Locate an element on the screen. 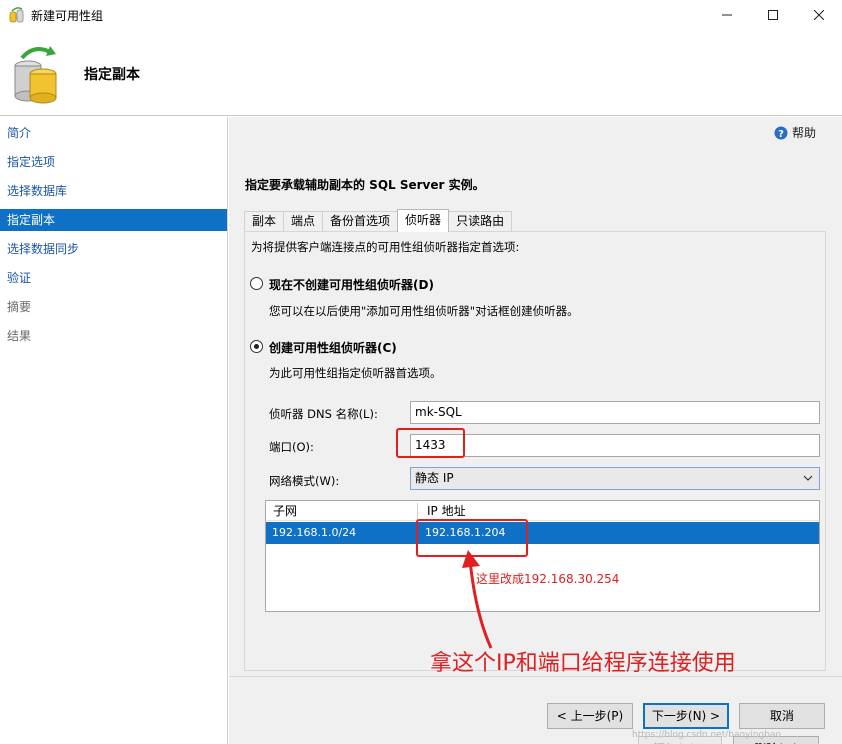 The image size is (842, 744). watermark: https://blog.csdn.net/baoyingbao is located at coordinates (706, 735).